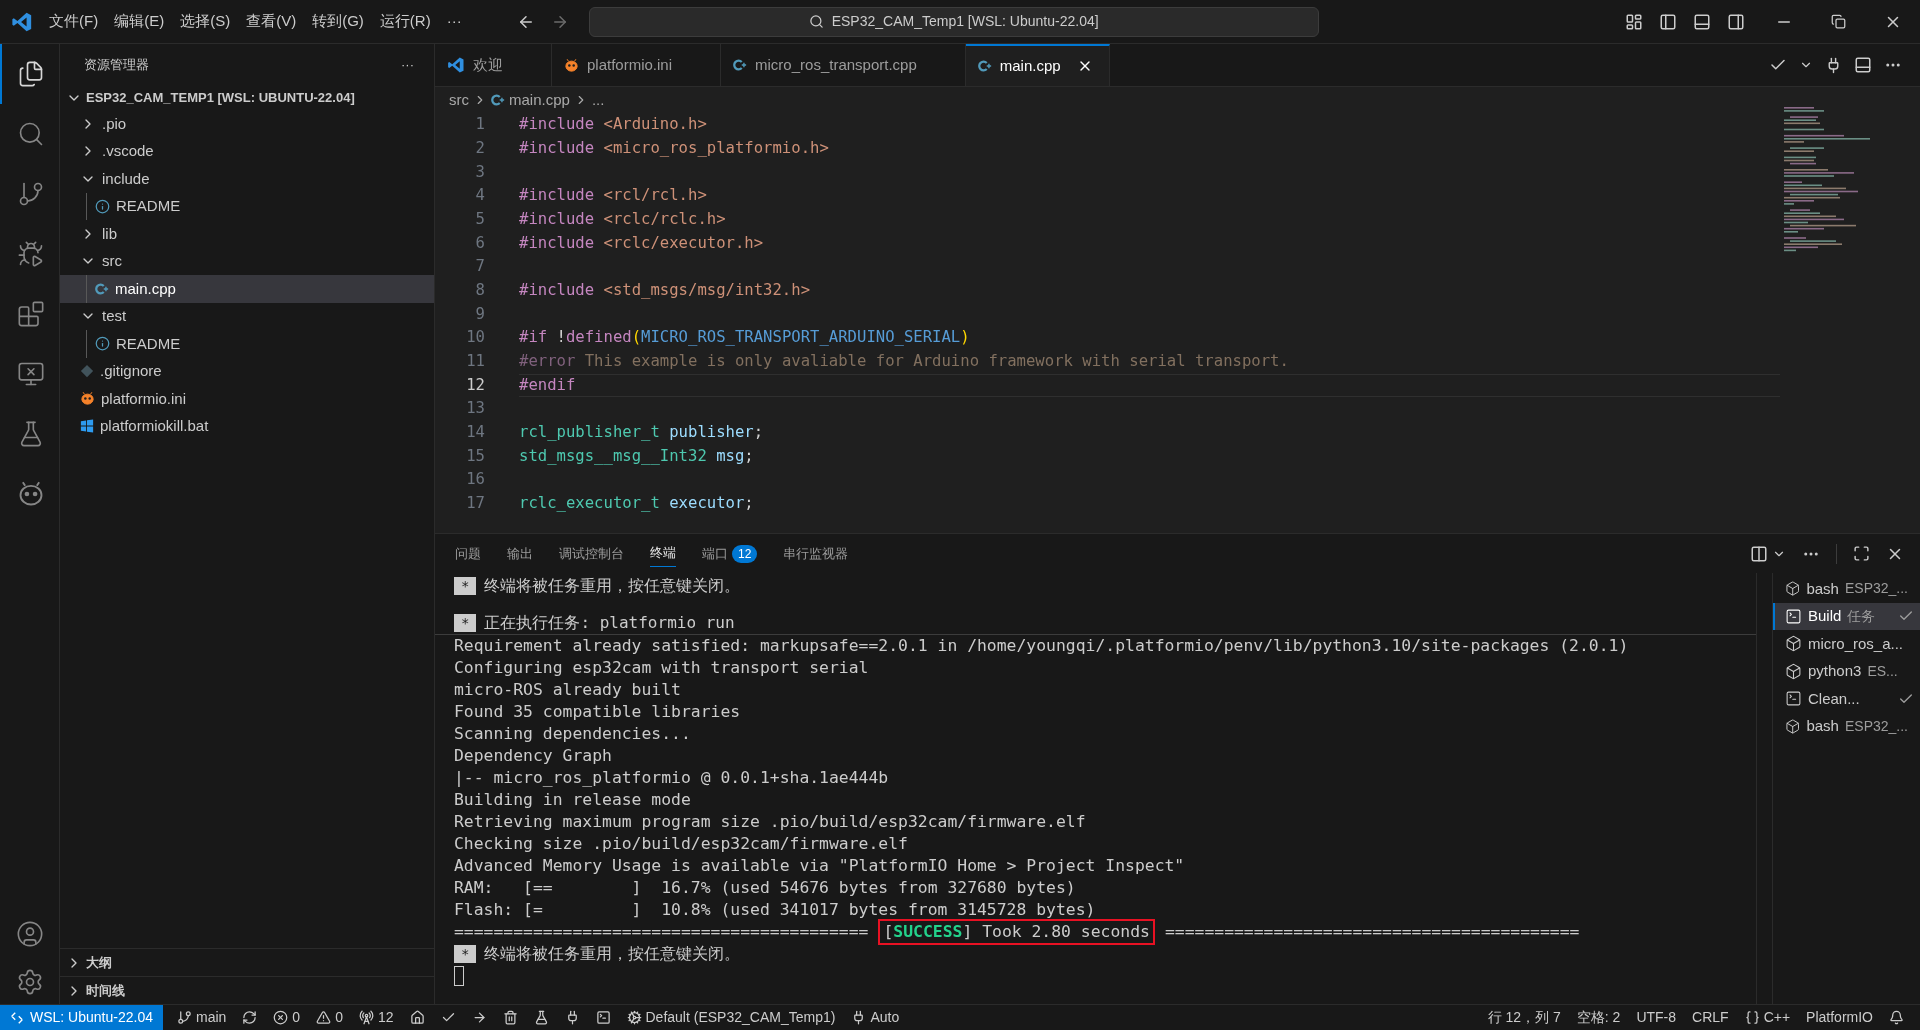 Image resolution: width=1920 pixels, height=1030 pixels. What do you see at coordinates (1656, 1017) in the screenshot?
I see `status-bar-item: UTF-8` at bounding box center [1656, 1017].